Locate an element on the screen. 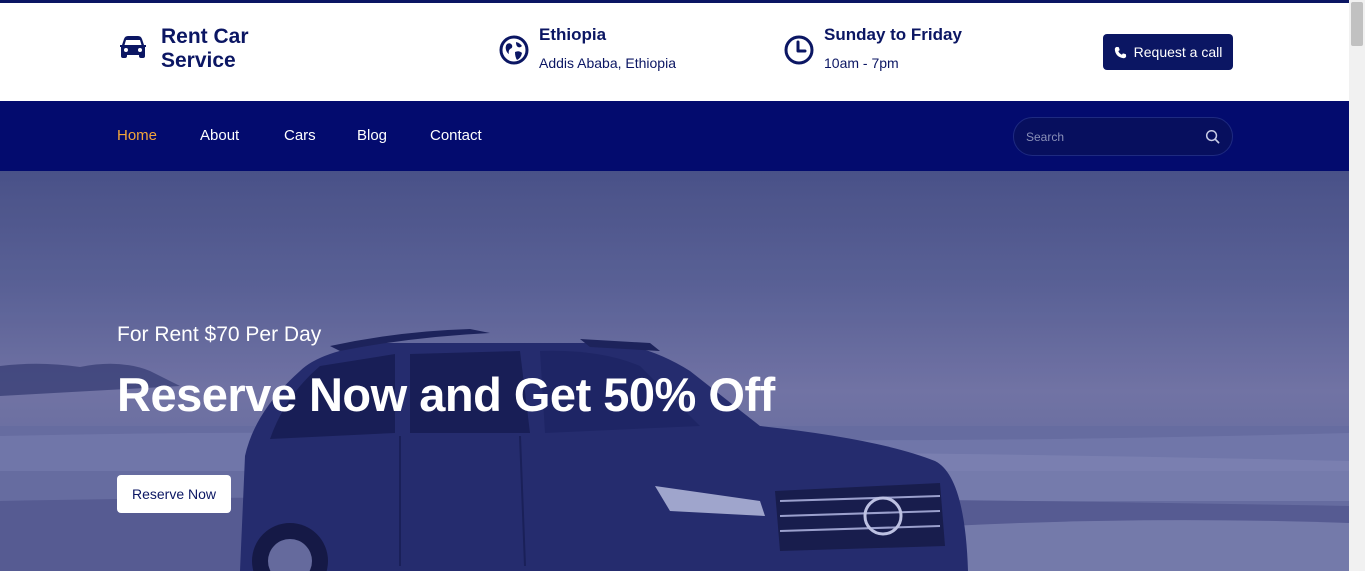  request-call-button: Request a call is located at coordinates (1168, 52).